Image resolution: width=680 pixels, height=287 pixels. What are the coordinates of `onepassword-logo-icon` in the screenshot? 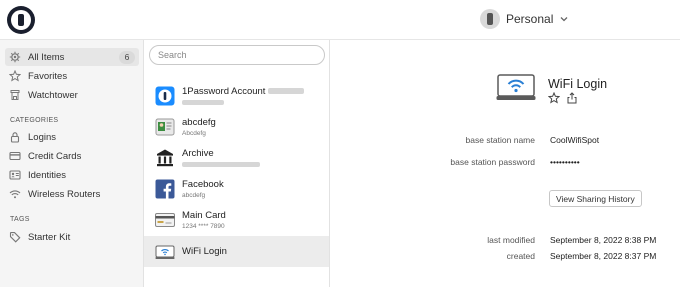 It's located at (21, 20).